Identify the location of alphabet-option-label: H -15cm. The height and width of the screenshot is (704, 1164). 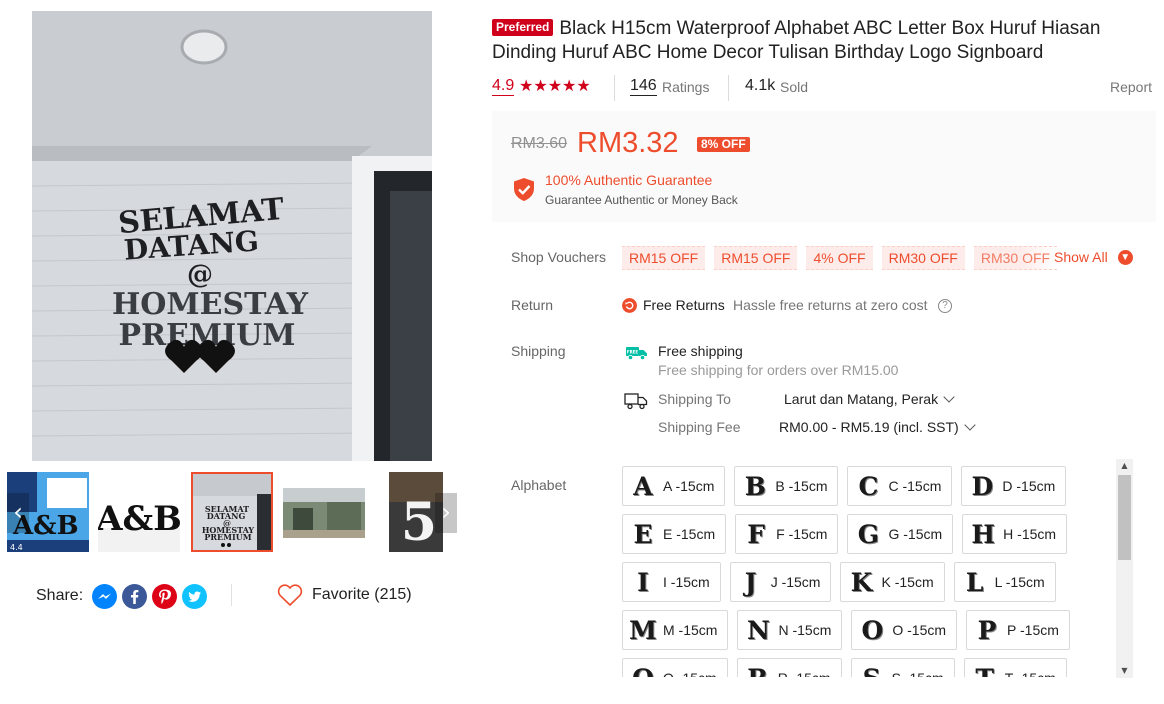
(1030, 534).